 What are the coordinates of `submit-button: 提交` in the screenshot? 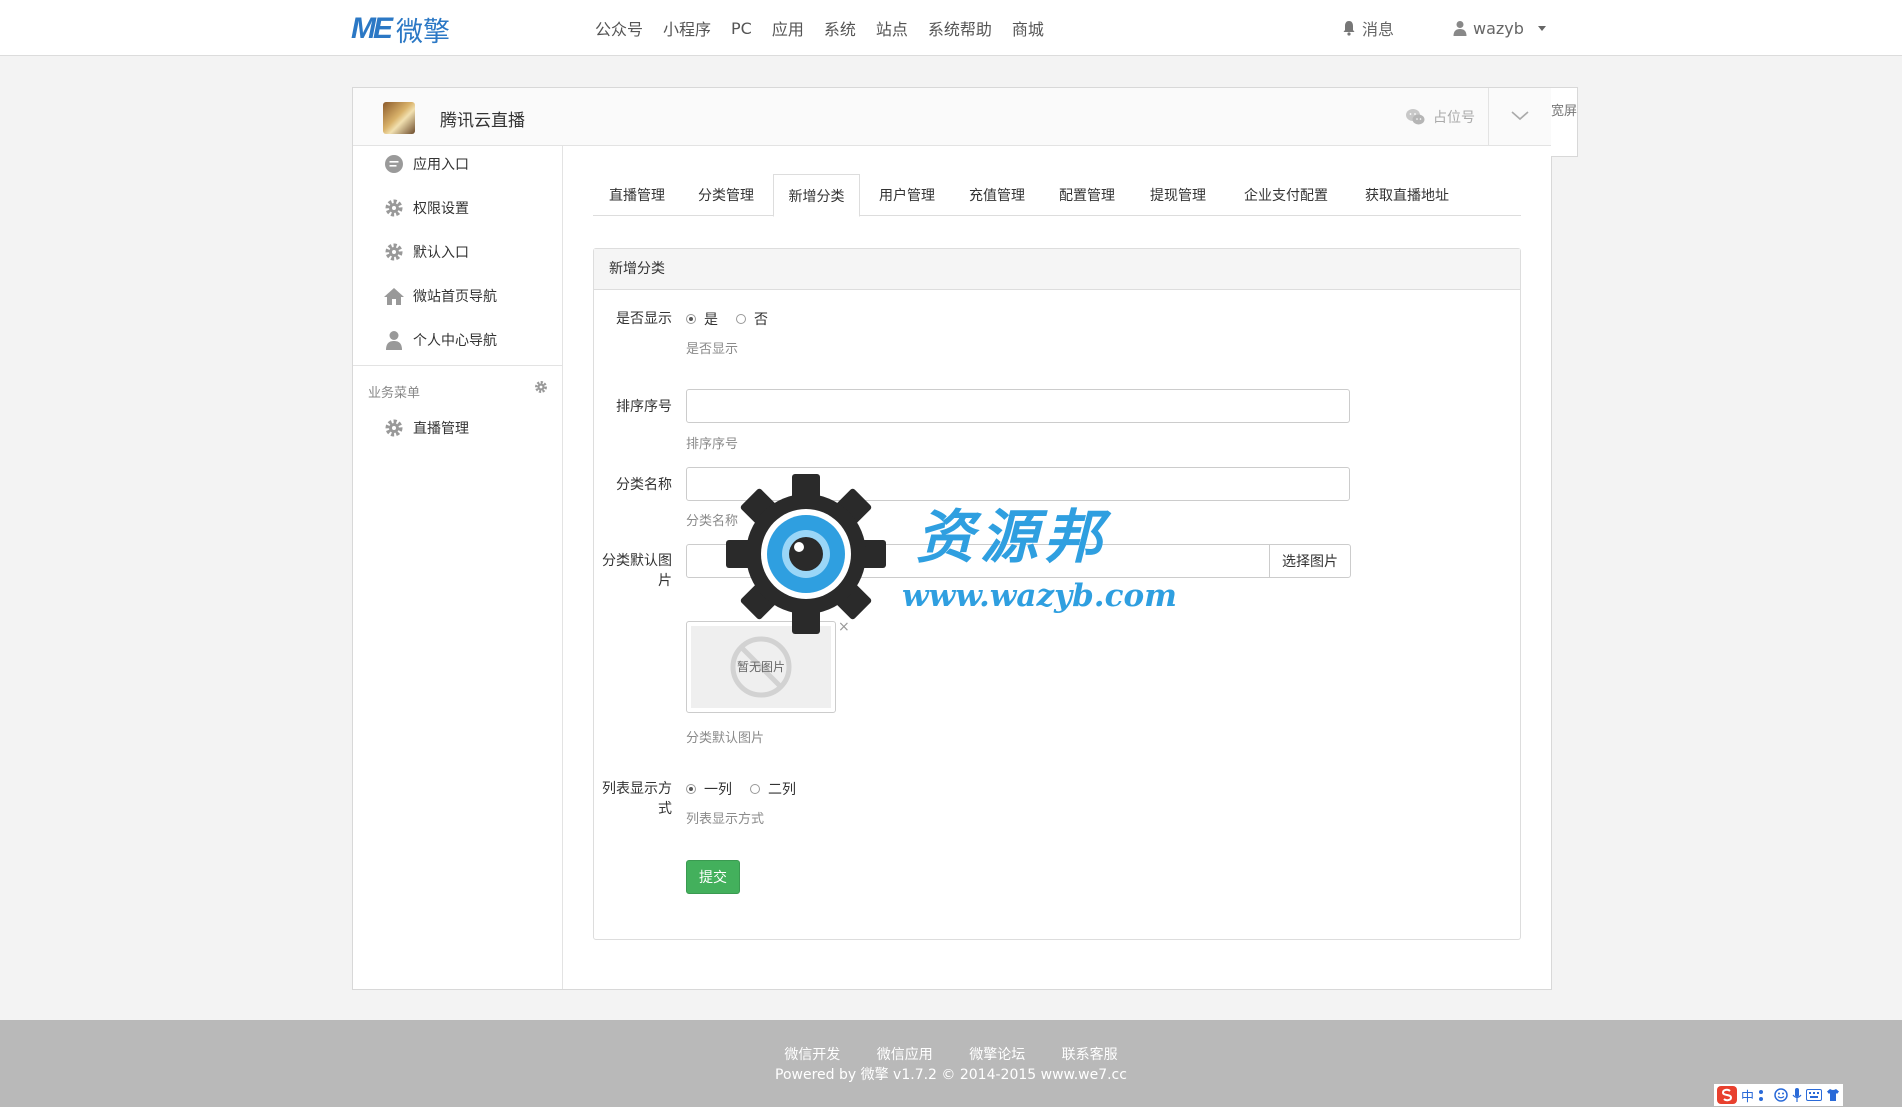 It's located at (713, 877).